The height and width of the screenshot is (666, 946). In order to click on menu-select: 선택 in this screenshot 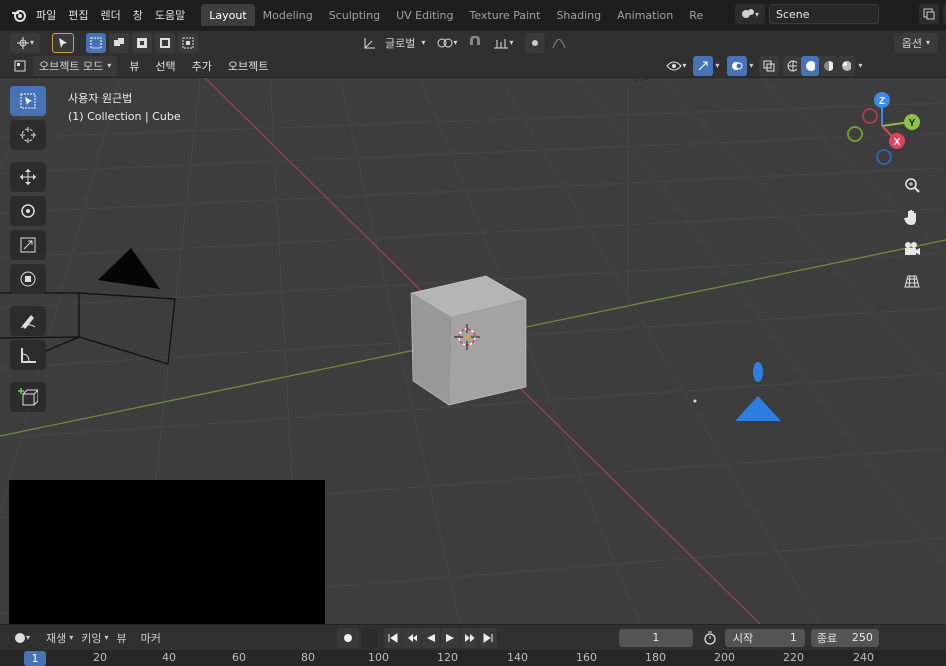, I will do `click(165, 66)`.